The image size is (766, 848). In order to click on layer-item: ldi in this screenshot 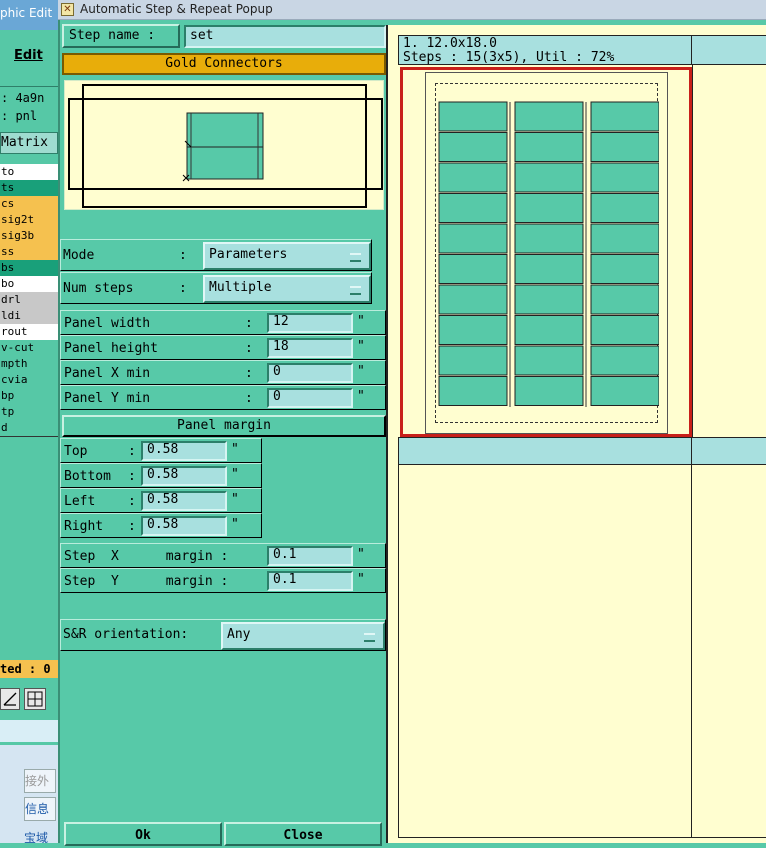, I will do `click(29, 316)`.